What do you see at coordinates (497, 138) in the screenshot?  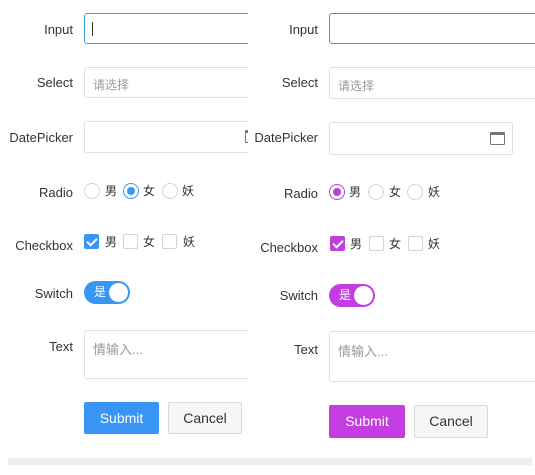 I see `calendar-icon` at bounding box center [497, 138].